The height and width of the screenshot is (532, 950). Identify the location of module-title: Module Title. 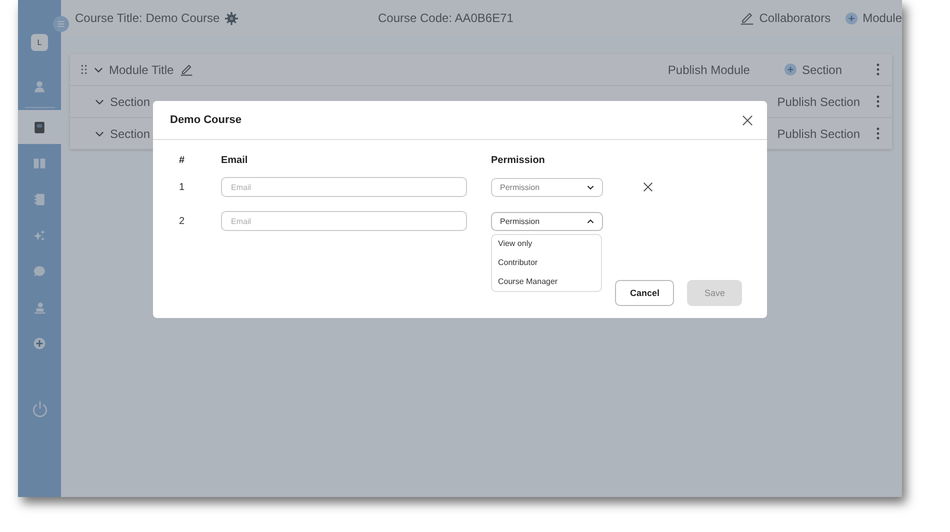
(141, 69).